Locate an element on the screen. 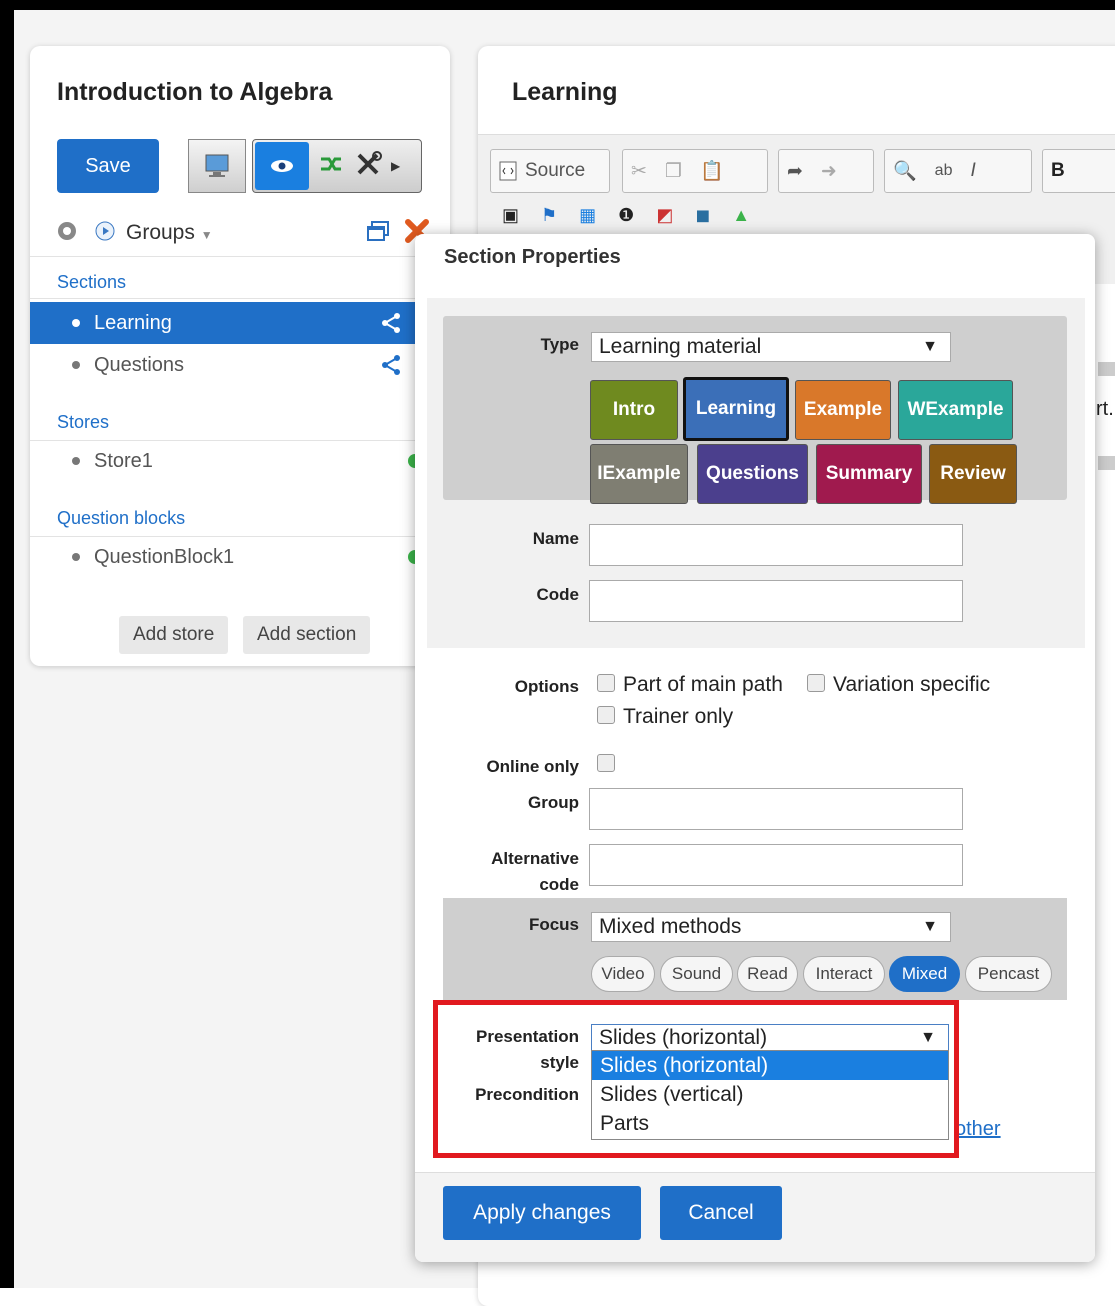  search-icon: 🔍 is located at coordinates (905, 171).